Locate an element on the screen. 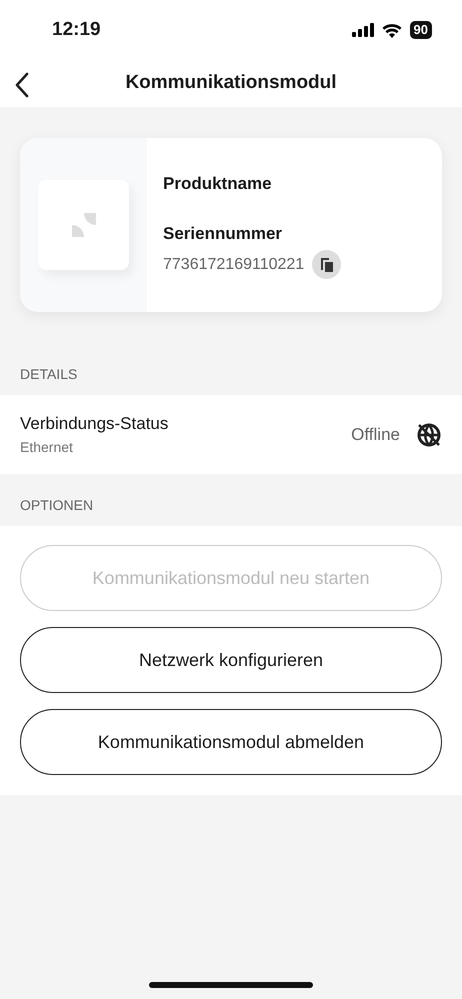 The width and height of the screenshot is (462, 999). page-title: Kommunikationsmodul is located at coordinates (231, 83).